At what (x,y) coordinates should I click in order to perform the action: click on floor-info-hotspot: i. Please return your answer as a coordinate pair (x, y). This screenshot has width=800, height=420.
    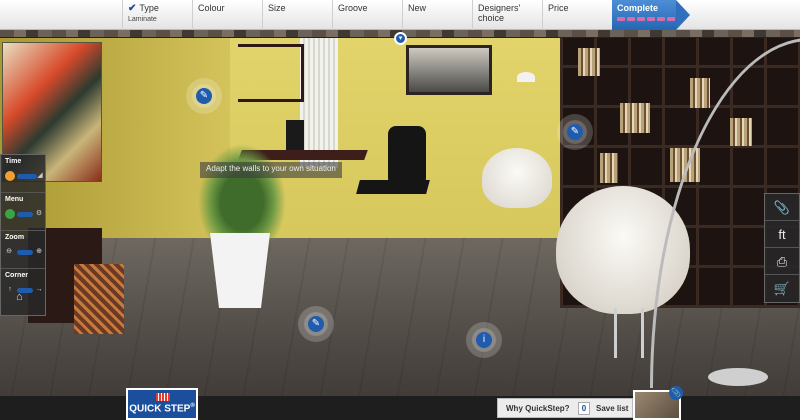
    Looking at the image, I should click on (484, 340).